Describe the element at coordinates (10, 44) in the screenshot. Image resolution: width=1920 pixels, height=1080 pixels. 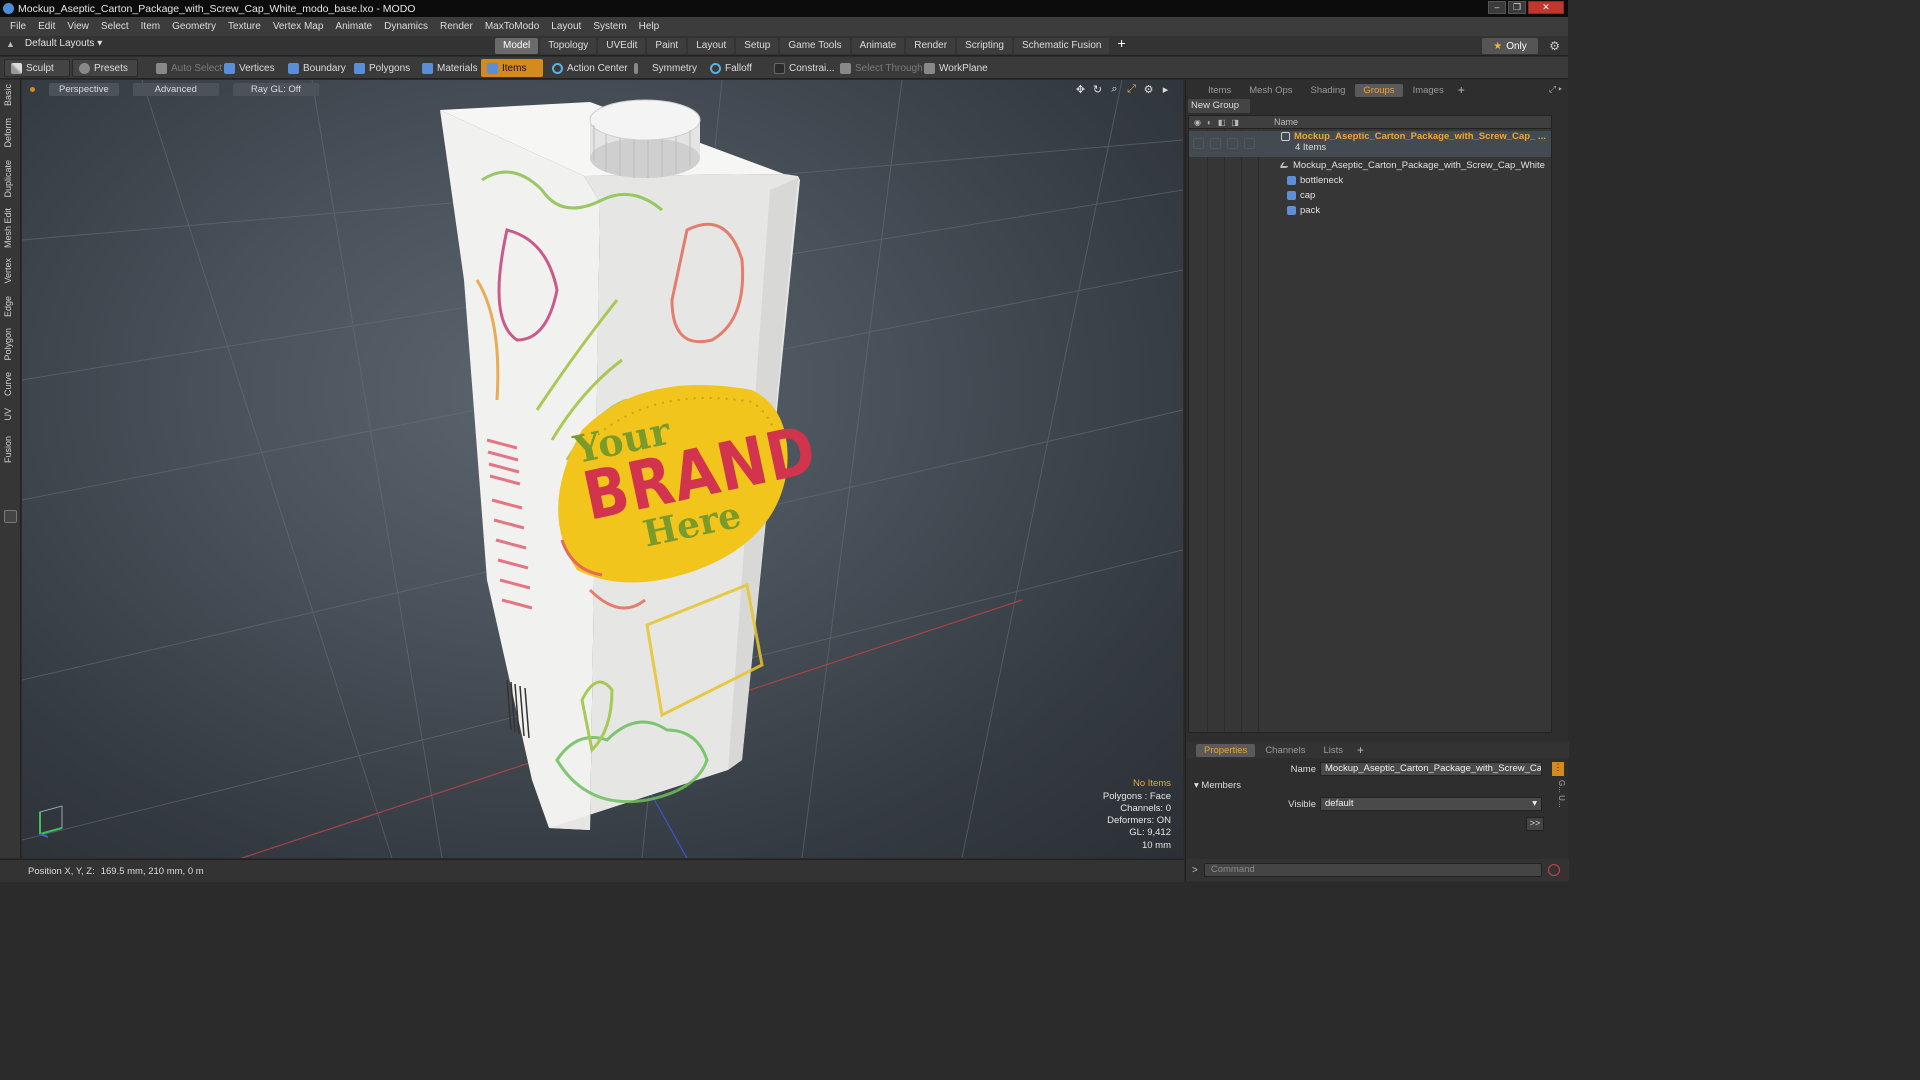
I see `collapse-icon: ▲` at that location.